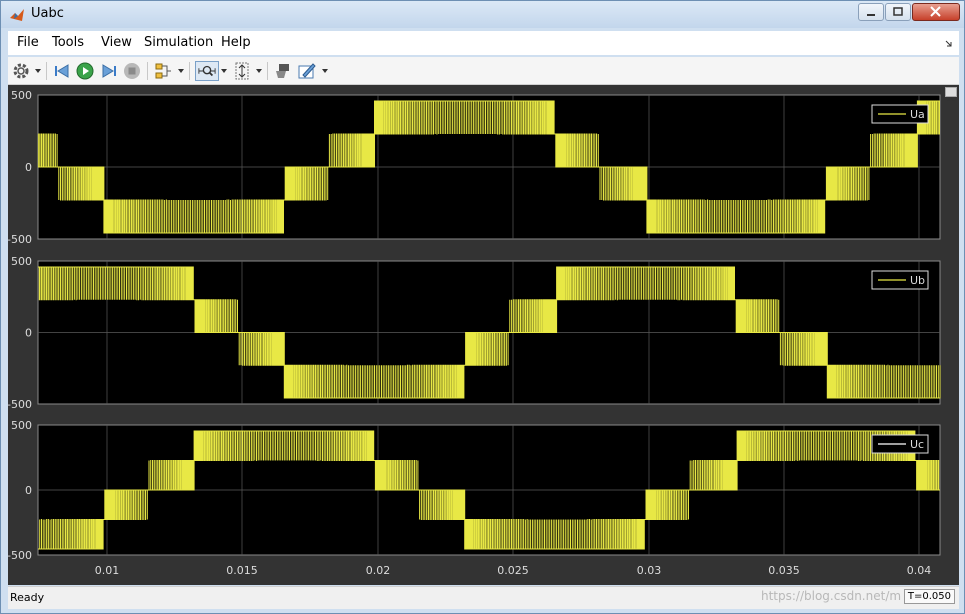 This screenshot has width=965, height=614. Describe the element at coordinates (871, 12) in the screenshot. I see `minimize-button` at that location.